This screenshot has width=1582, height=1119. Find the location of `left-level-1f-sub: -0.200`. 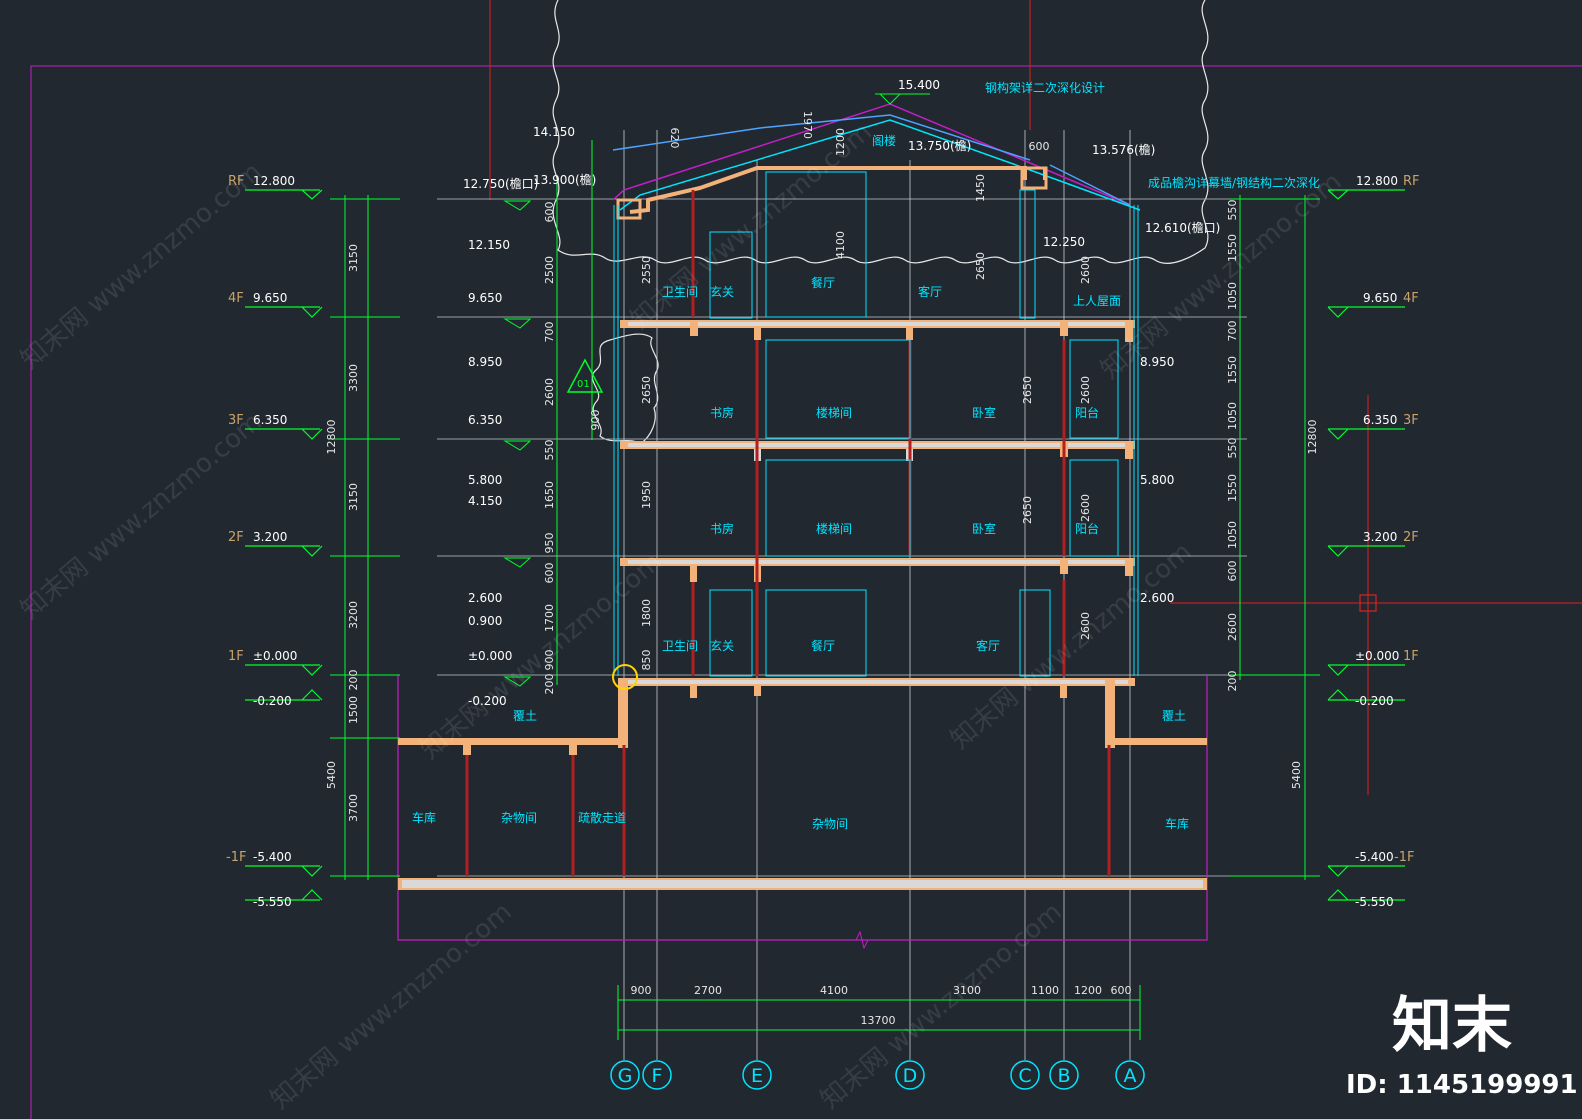

left-level-1f-sub: -0.200 is located at coordinates (272, 701).